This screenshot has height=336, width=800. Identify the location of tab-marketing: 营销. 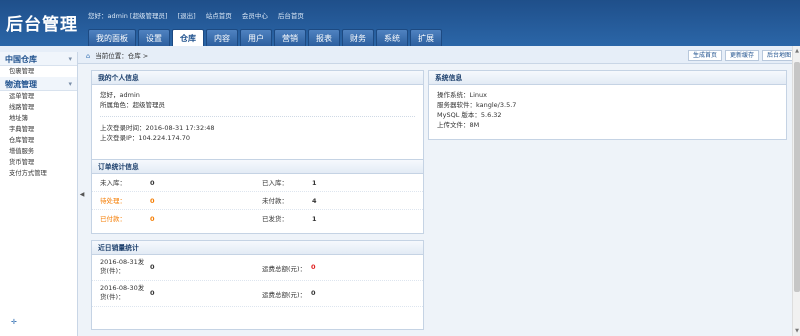
(290, 37).